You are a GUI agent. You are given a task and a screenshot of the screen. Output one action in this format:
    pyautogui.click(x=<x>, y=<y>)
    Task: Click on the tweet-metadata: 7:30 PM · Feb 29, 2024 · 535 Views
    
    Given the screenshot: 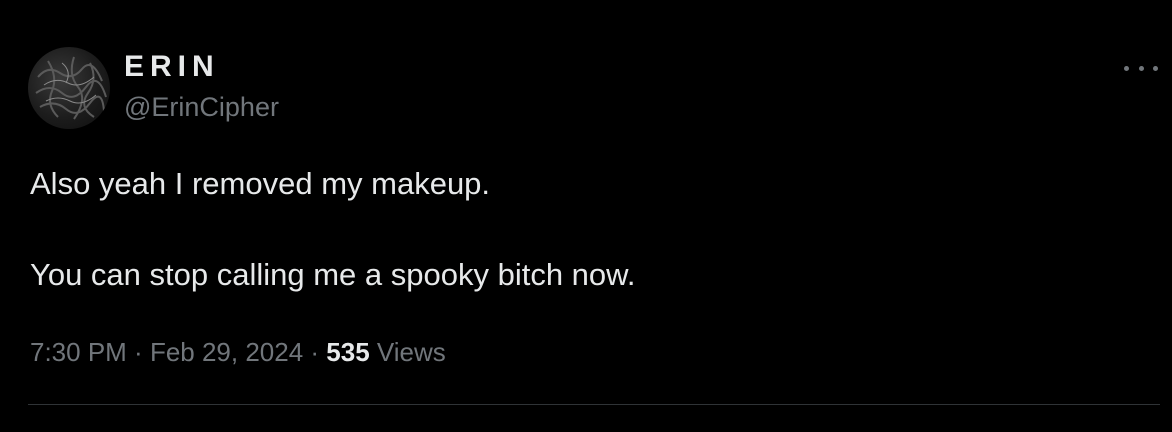 What is the action you would take?
    pyautogui.click(x=238, y=352)
    